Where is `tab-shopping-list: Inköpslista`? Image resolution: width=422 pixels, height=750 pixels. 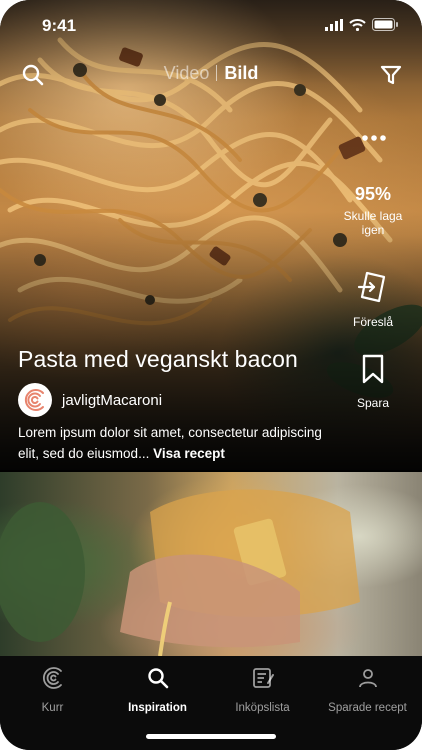
tab-shopping-list: Inköpslista is located at coordinates (262, 690).